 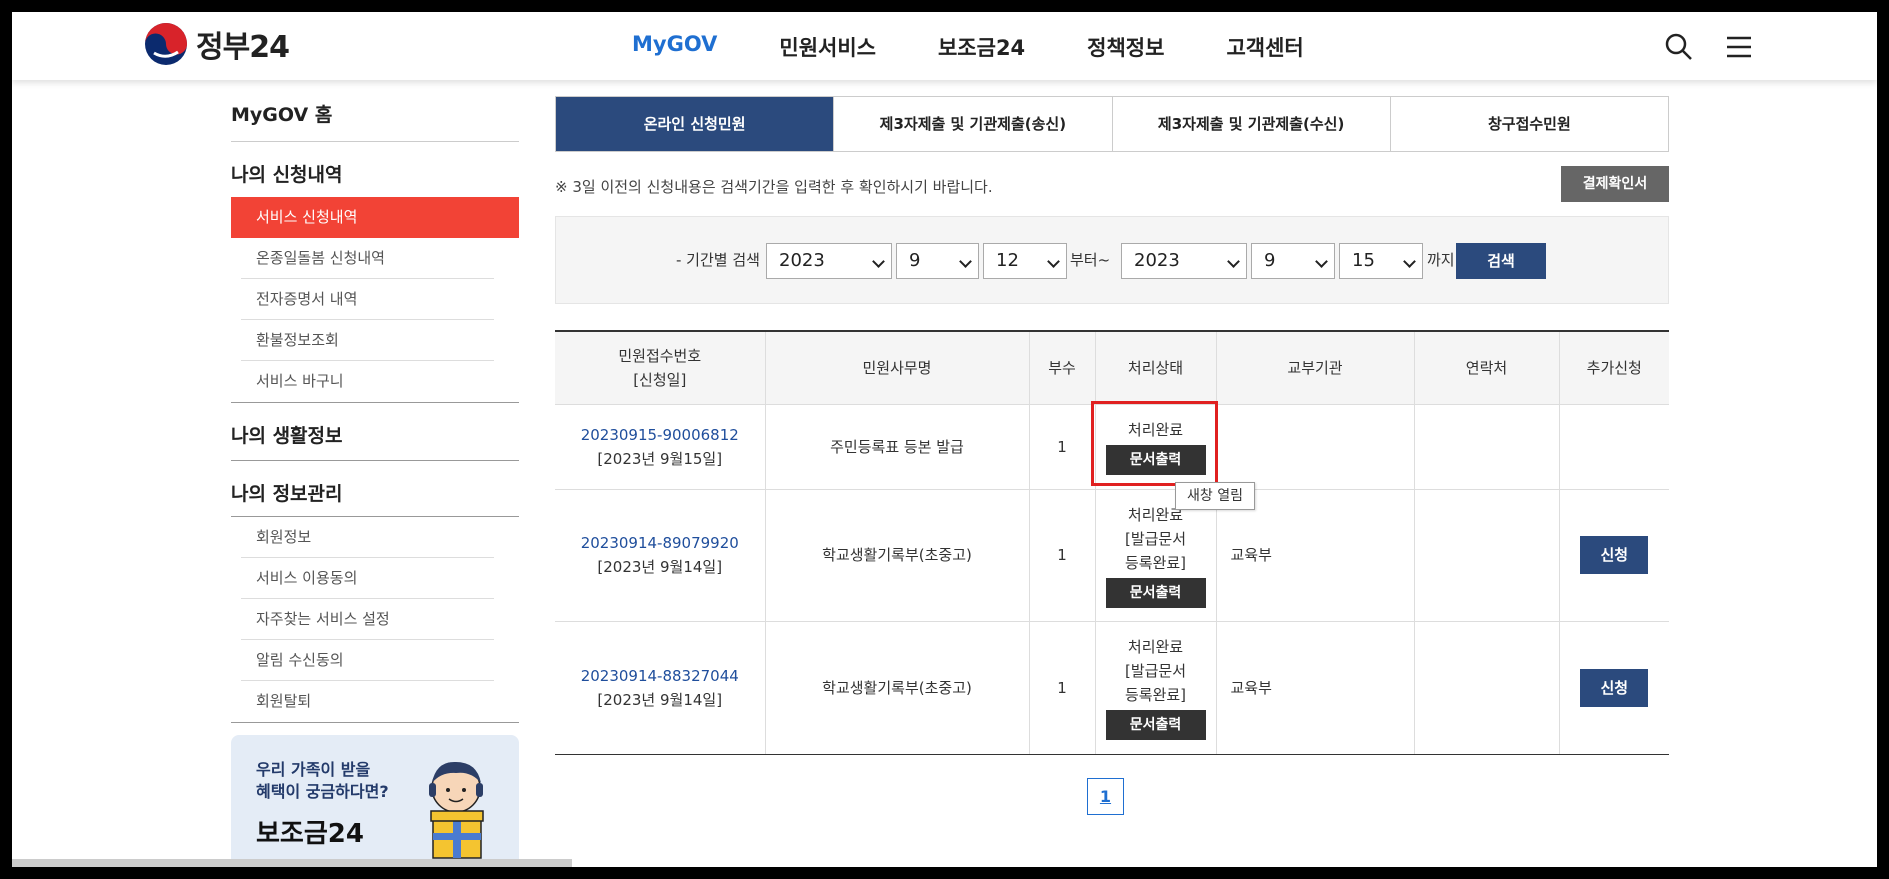 I want to click on notice-text: ※ 3일 이전의 신청내용은 검색기간을 입력한 후 확인하시기 바랍니다., so click(x=774, y=187).